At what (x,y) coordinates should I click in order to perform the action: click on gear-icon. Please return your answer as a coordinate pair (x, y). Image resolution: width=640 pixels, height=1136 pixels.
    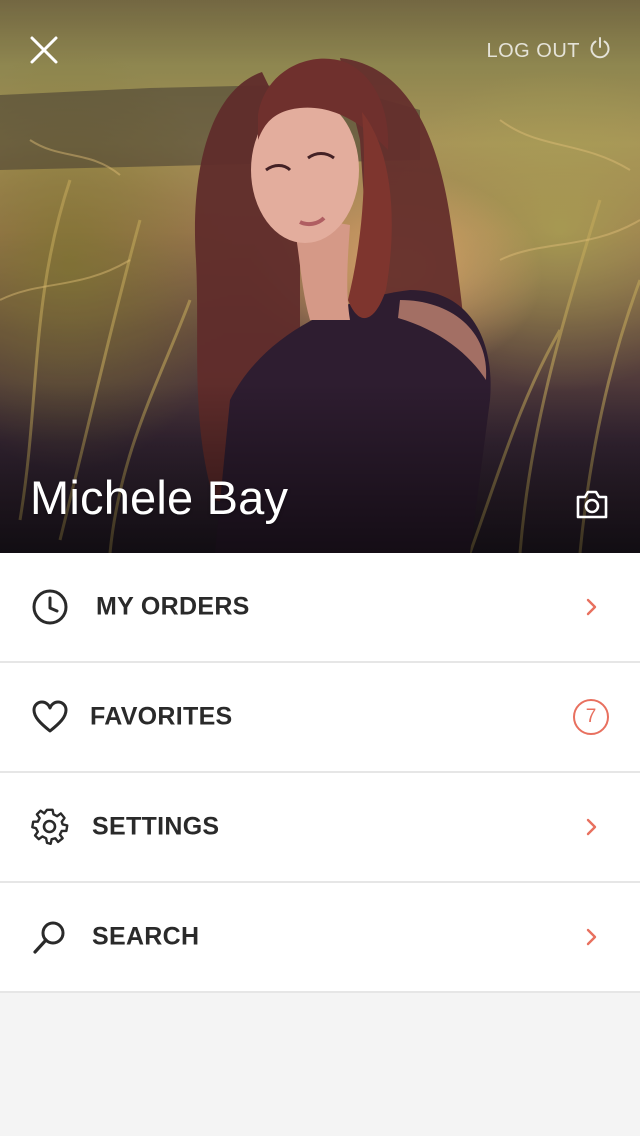
    Looking at the image, I should click on (50, 827).